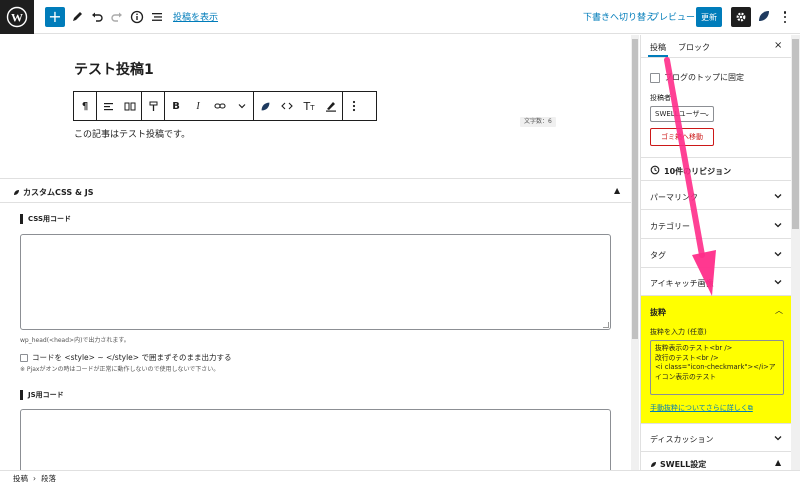 The image size is (800, 486). I want to click on featured-image-label: アイキャッチ画像, so click(682, 283).